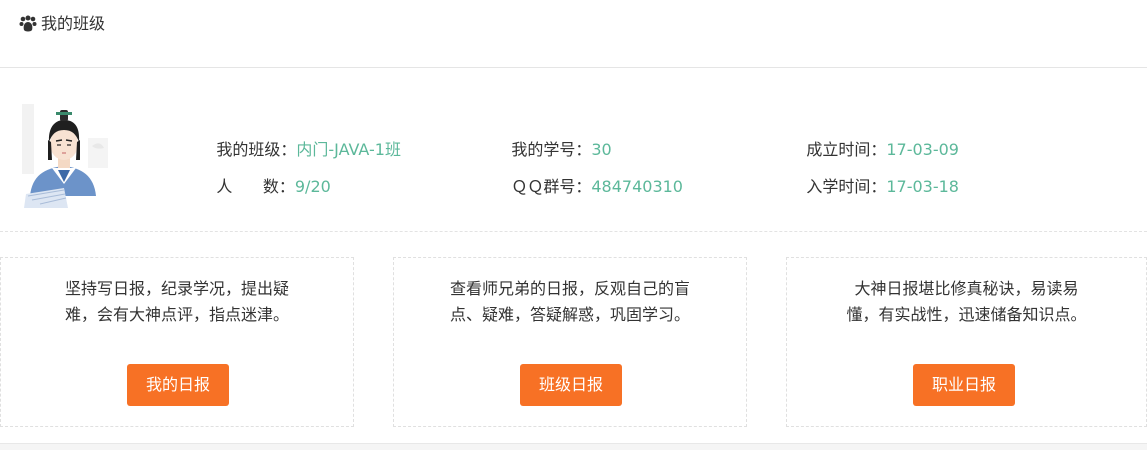 Image resolution: width=1147 pixels, height=450 pixels. I want to click on member-count-row: 人 数：9/20, so click(263, 187).